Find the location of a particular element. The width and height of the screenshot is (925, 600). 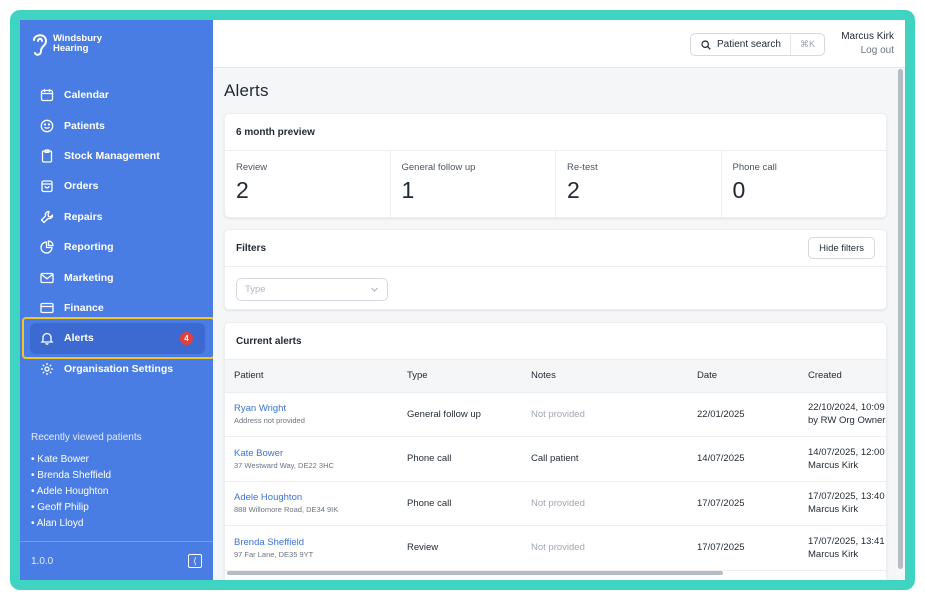

brand-line-2: Hearing is located at coordinates (71, 48).